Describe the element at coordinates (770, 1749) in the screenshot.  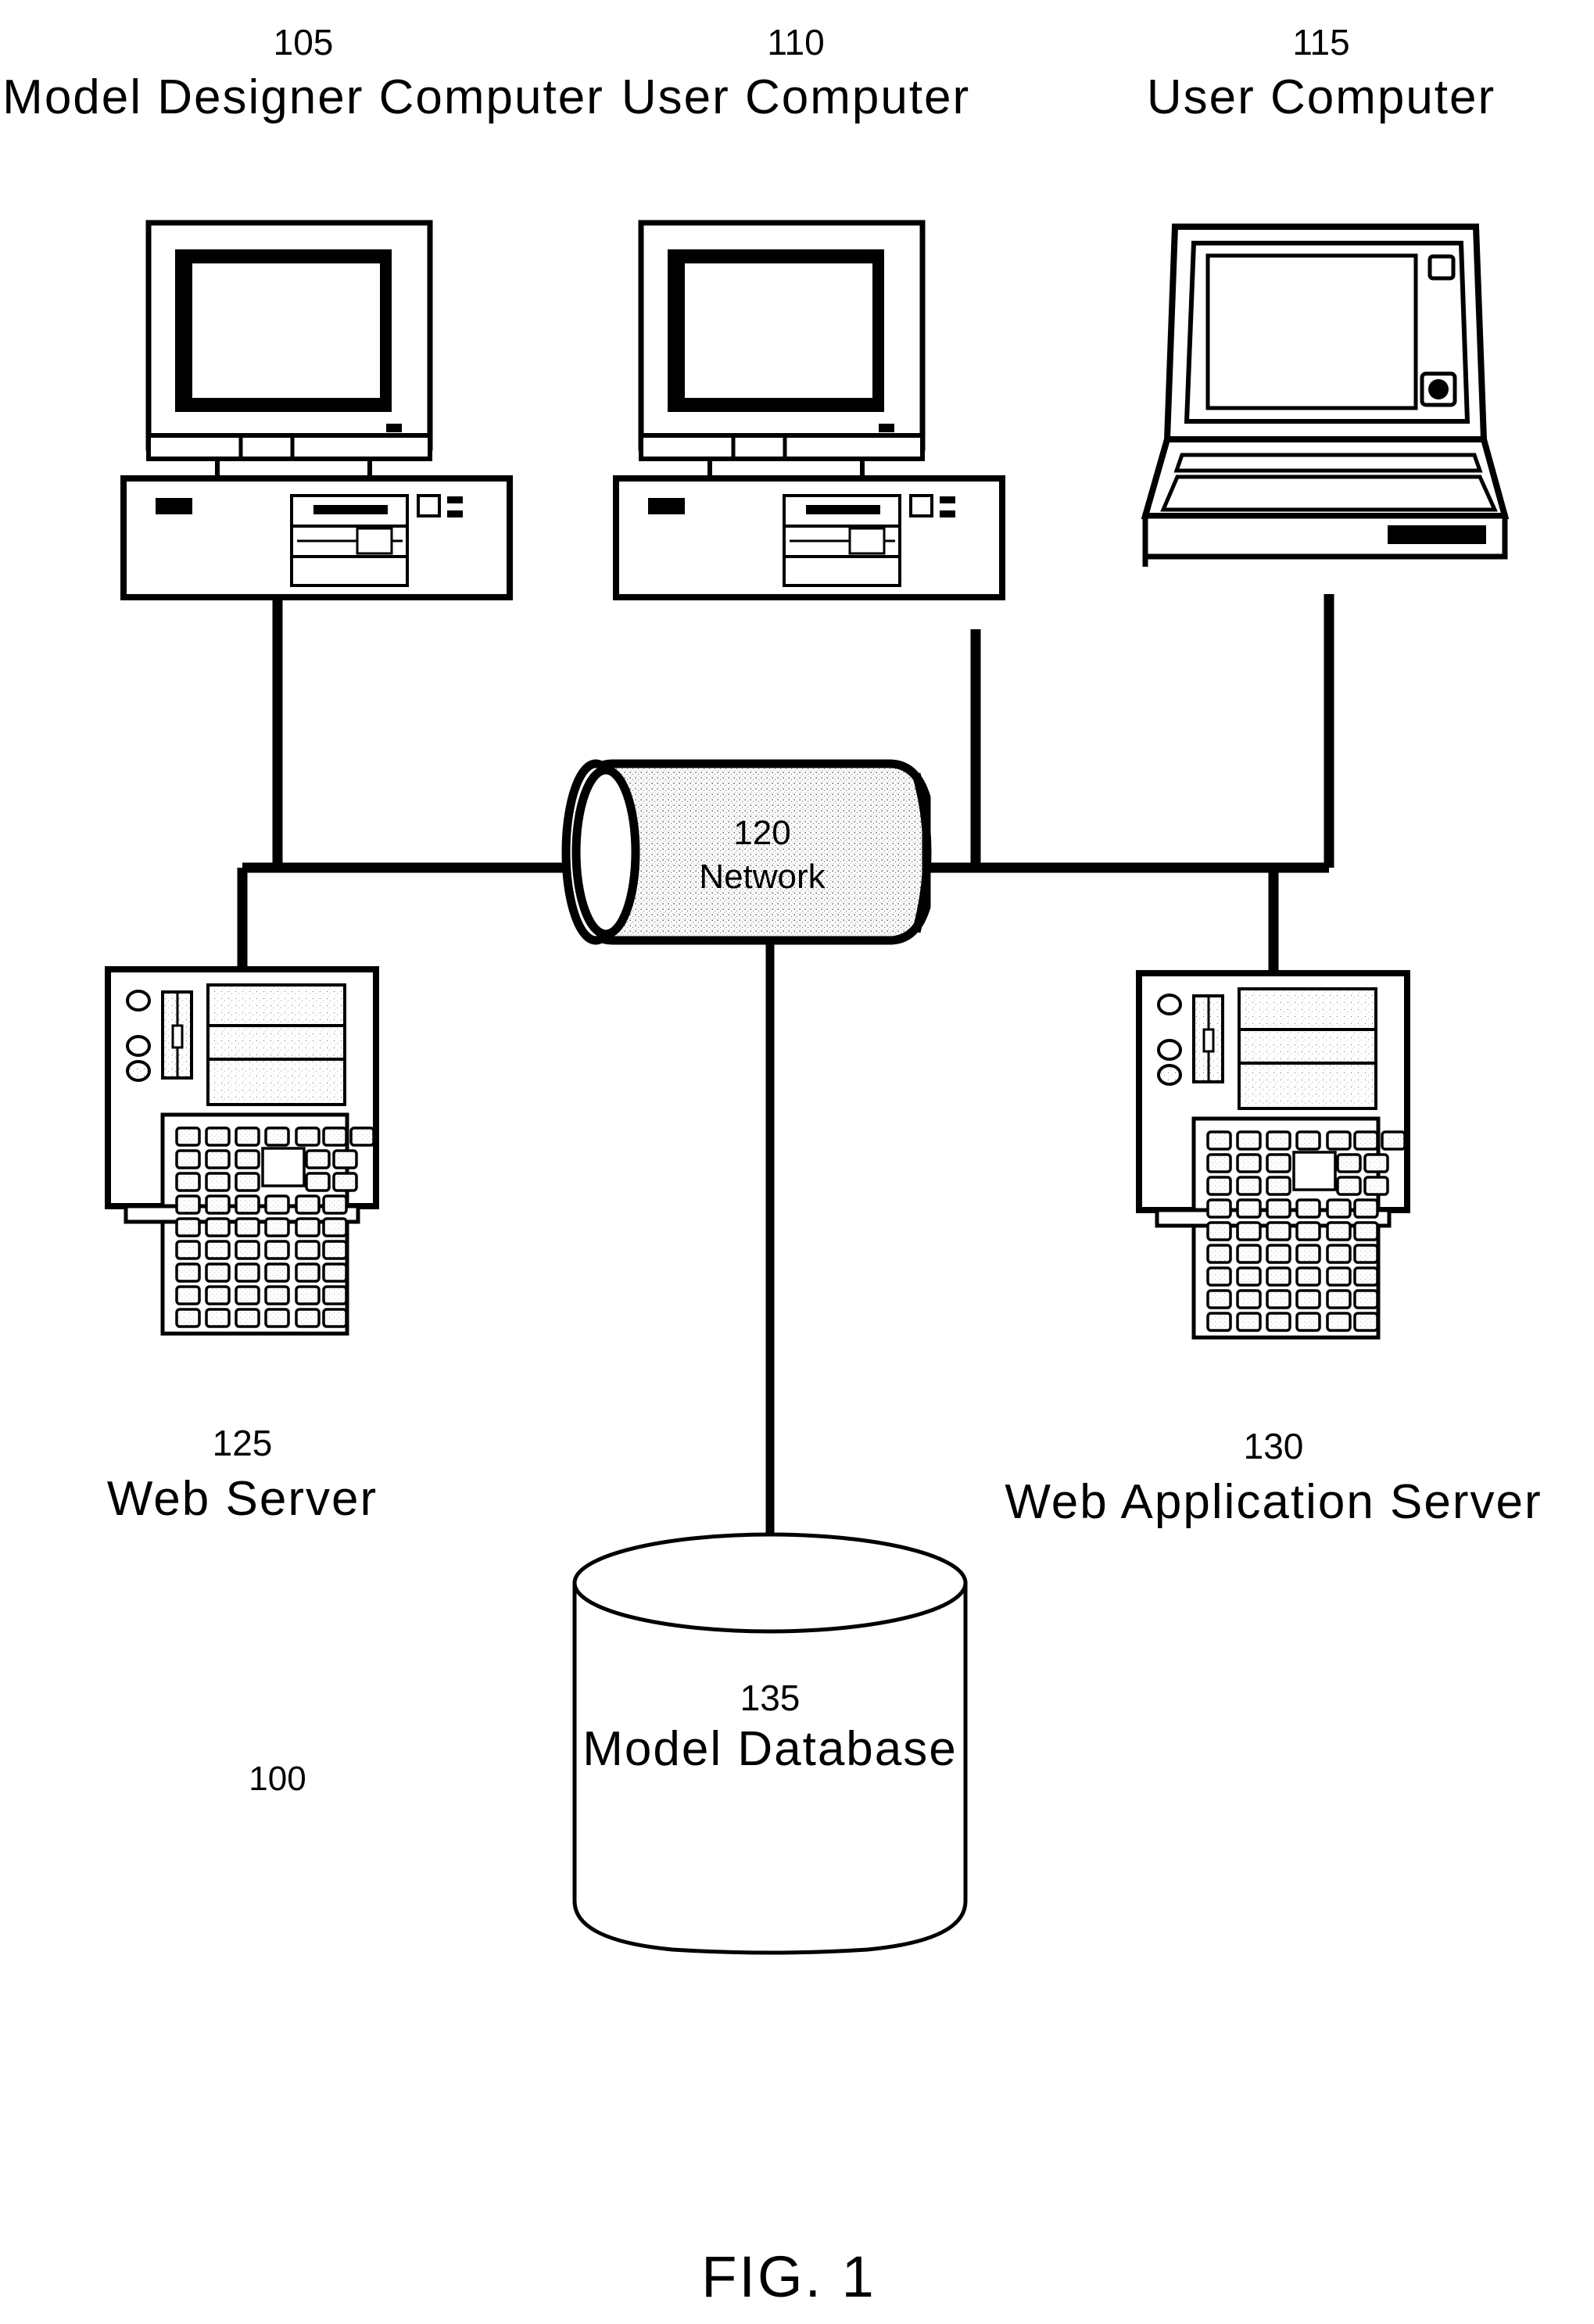
I see `node-title-135: Model Database` at that location.